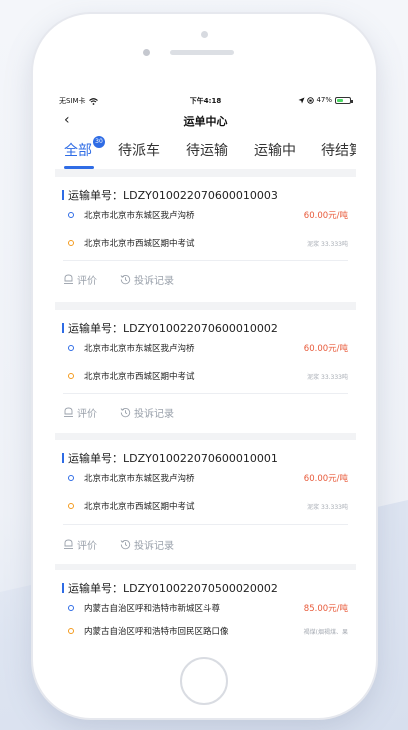 This screenshot has height=730, width=408. What do you see at coordinates (204, 34) in the screenshot?
I see `front-camera` at bounding box center [204, 34].